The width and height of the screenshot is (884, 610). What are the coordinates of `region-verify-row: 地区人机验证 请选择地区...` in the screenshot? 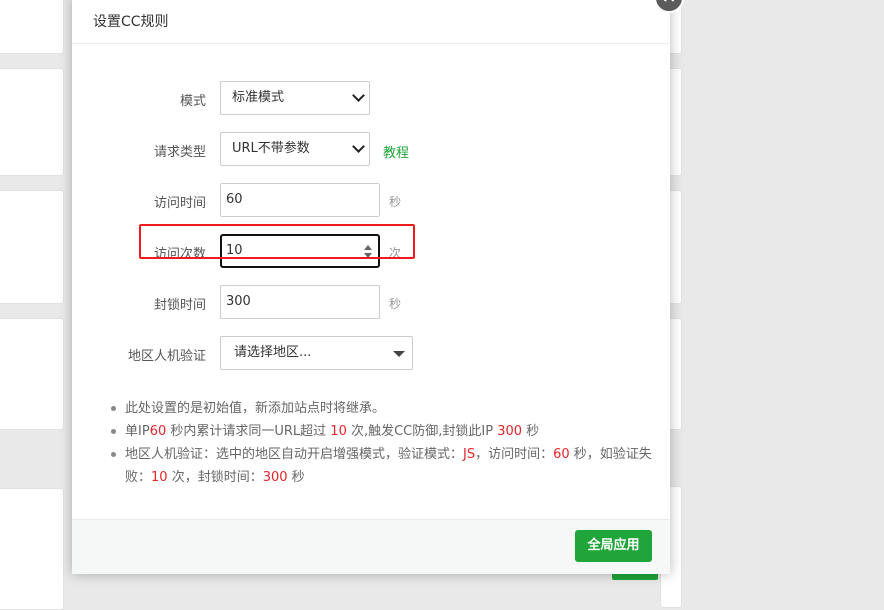 It's located at (371, 353).